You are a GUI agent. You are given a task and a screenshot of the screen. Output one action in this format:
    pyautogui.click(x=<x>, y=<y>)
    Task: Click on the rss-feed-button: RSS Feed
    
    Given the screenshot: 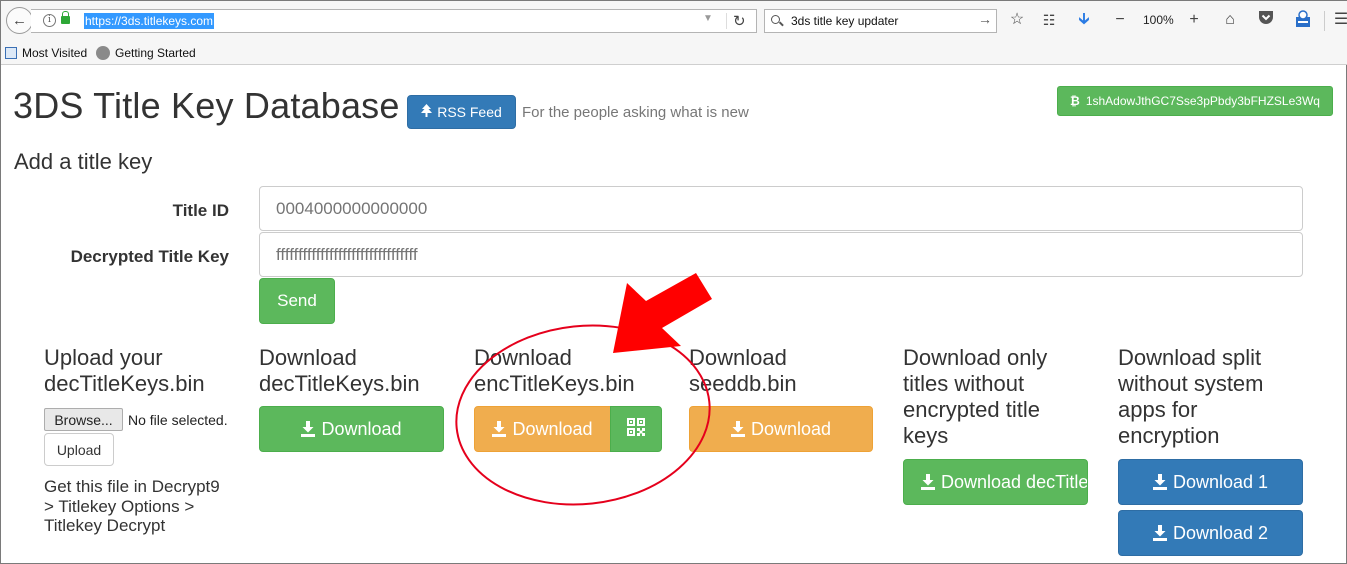 What is the action you would take?
    pyautogui.click(x=461, y=112)
    